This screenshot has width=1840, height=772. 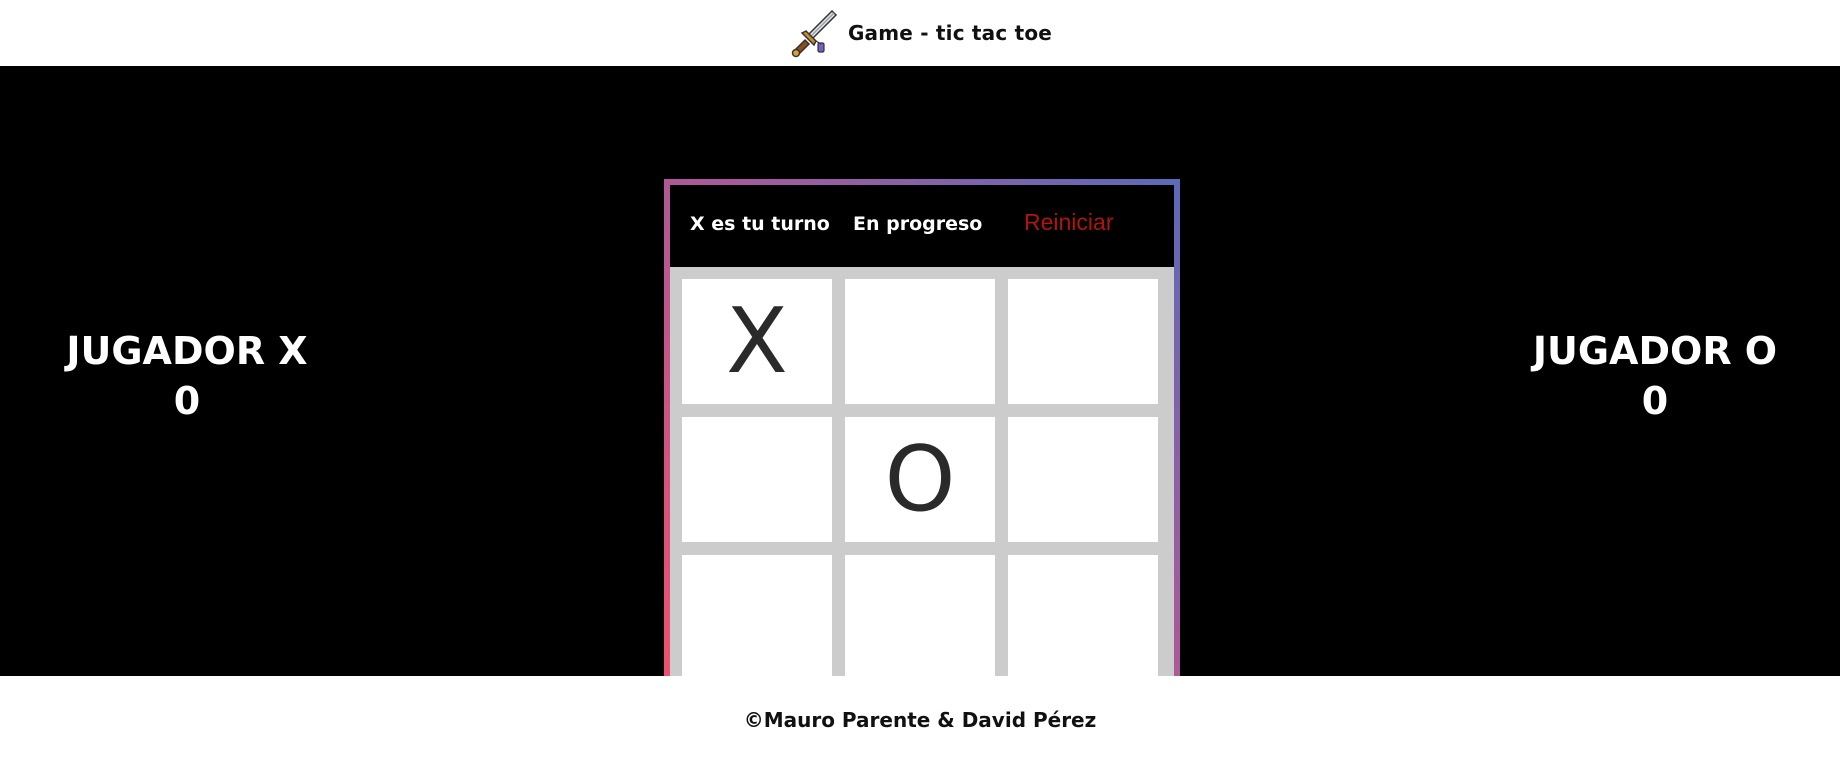 What do you see at coordinates (760, 224) in the screenshot?
I see `turn-indicator: X es tu turno` at bounding box center [760, 224].